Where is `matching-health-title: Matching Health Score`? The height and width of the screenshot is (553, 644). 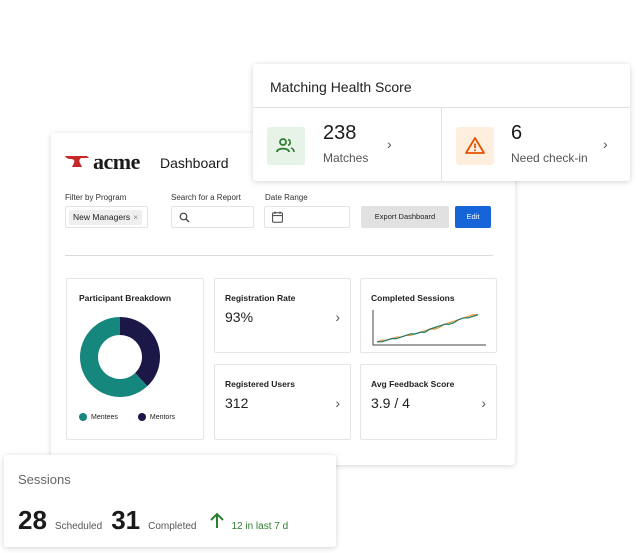 matching-health-title: Matching Health Score is located at coordinates (341, 87).